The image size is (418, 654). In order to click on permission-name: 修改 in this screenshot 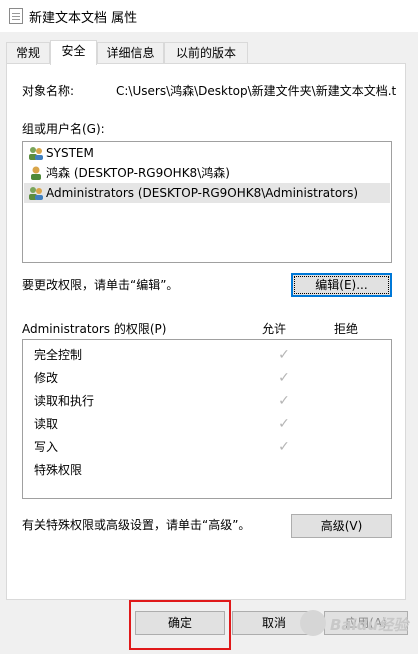, I will do `click(46, 378)`.